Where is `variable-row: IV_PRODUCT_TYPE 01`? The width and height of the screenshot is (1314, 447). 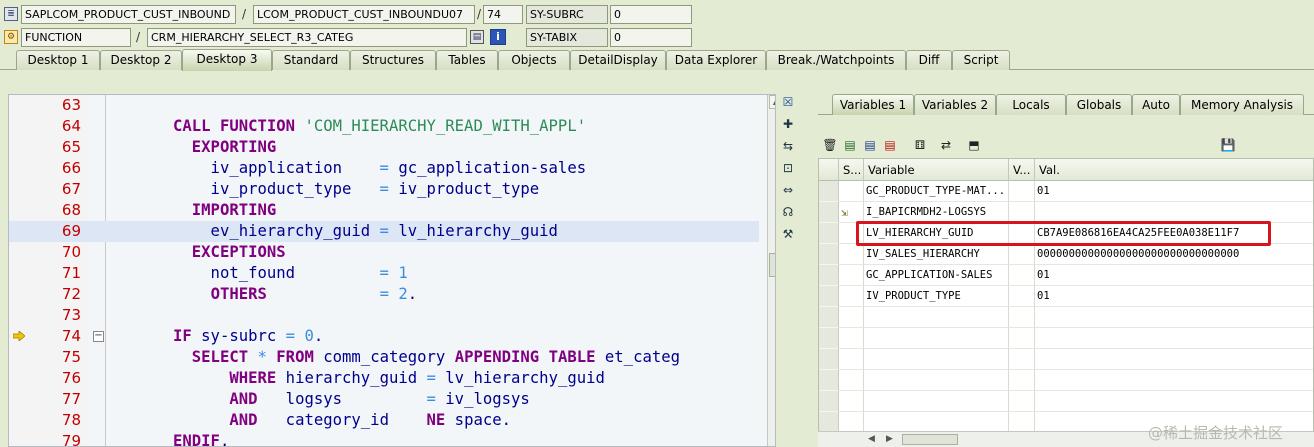
variable-row: IV_PRODUCT_TYPE 01 is located at coordinates (1066, 296).